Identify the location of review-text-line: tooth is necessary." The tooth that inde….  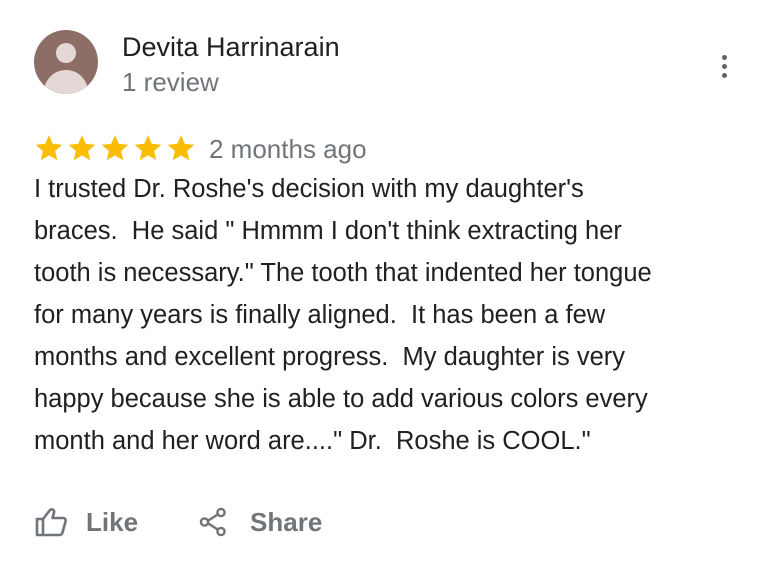
(343, 273).